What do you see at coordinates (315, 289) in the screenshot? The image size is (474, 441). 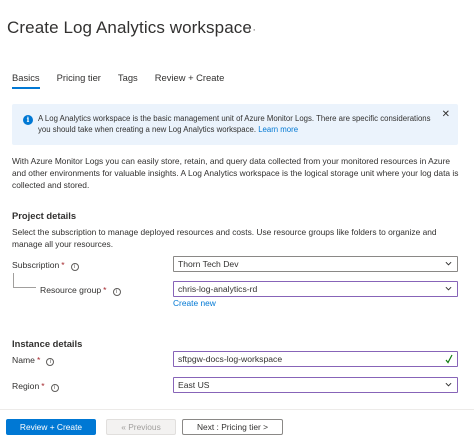 I see `resource-group-dropdown: chris-log-analytics-rd` at bounding box center [315, 289].